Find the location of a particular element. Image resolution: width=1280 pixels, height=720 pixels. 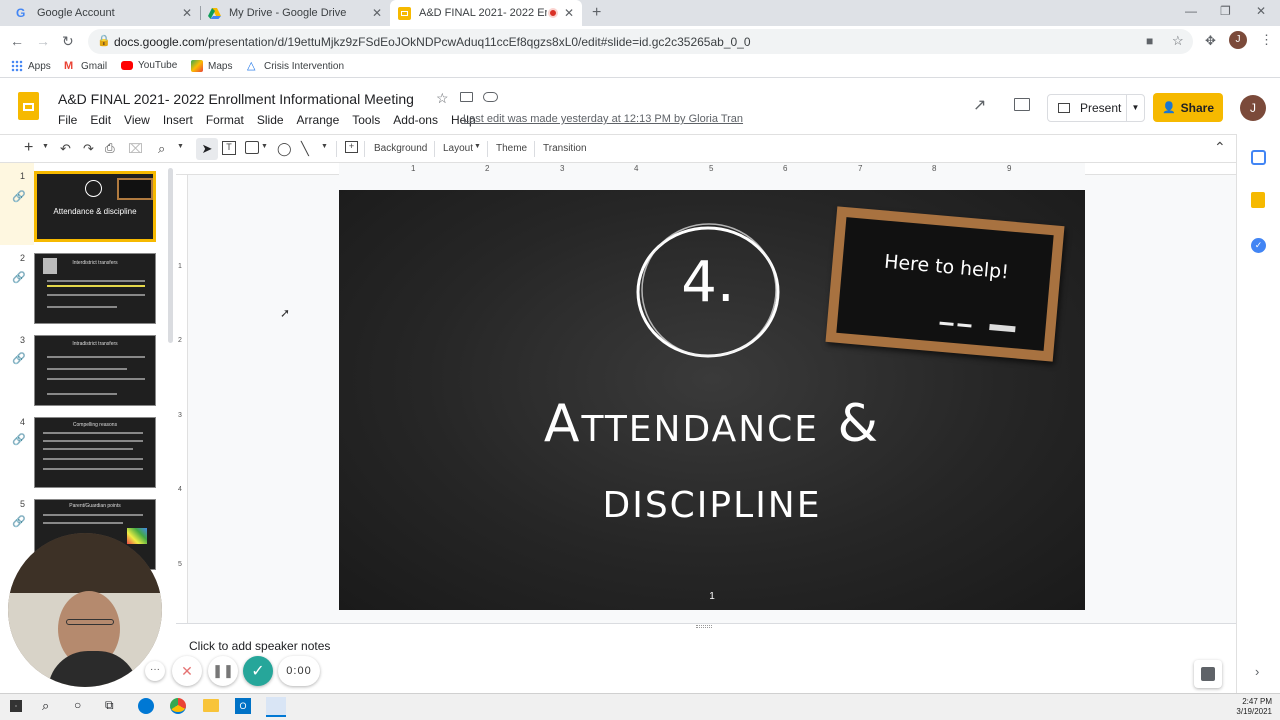

slide-thumbnail-1: Attendance & discipline is located at coordinates (95, 206).